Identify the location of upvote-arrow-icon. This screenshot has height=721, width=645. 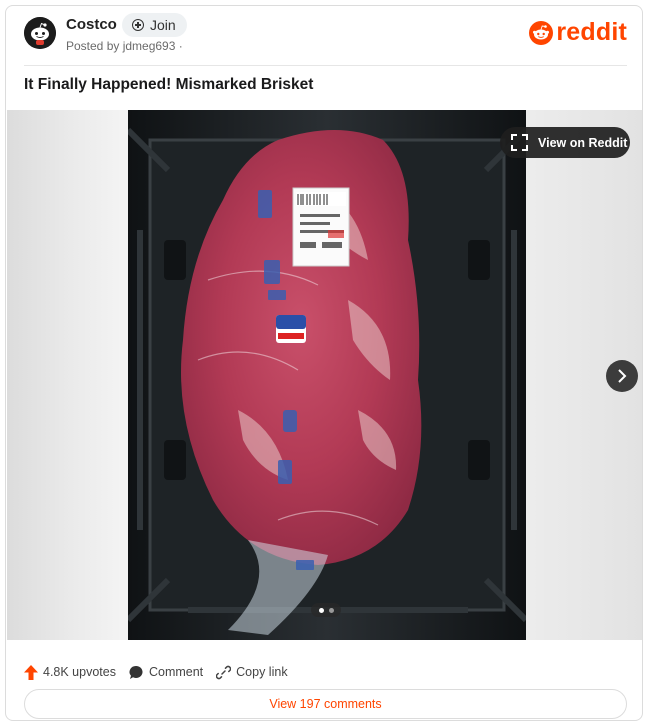
(31, 672).